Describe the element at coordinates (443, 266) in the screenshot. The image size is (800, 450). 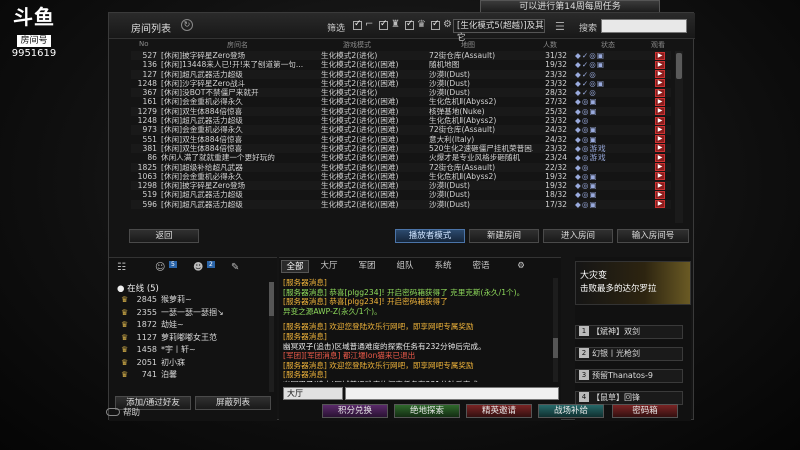
I see `chat-tab-system: 系统` at that location.